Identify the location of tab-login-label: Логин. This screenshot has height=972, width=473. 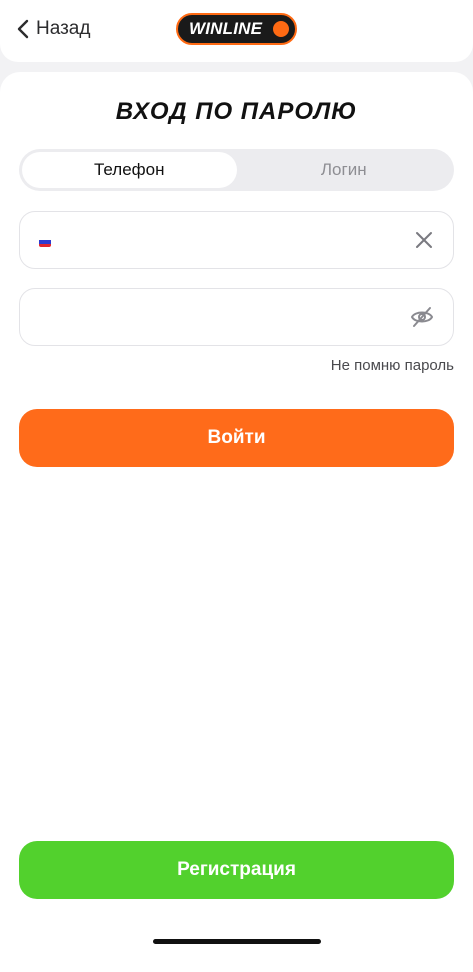
(343, 169).